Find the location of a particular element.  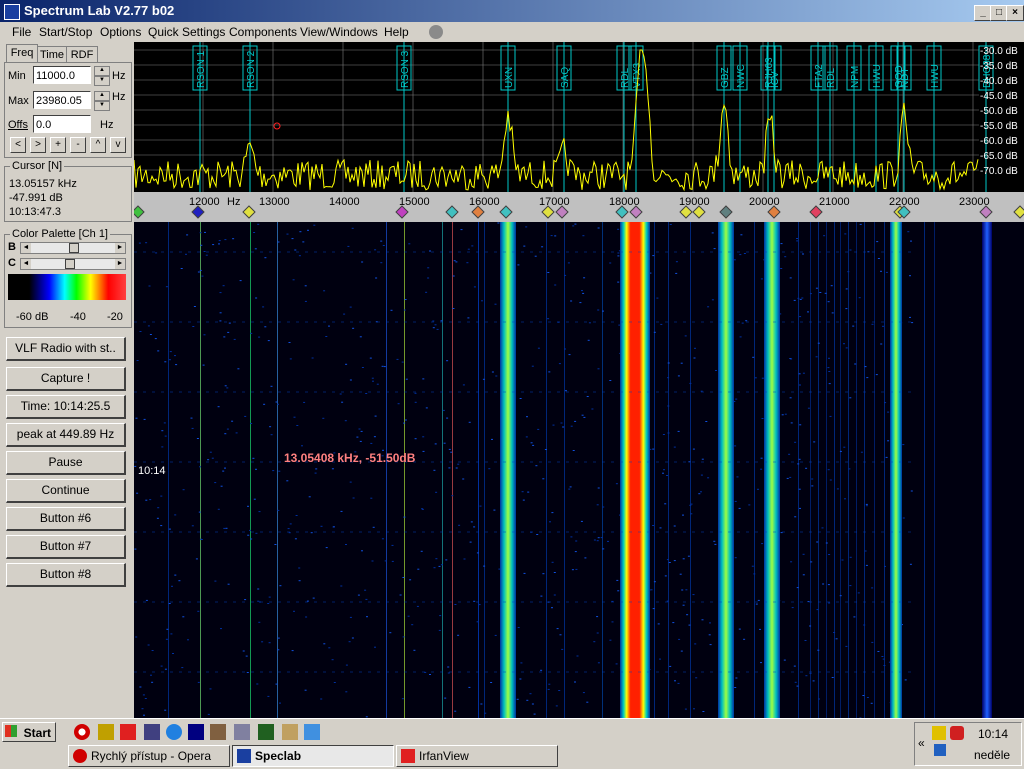

opera-icon is located at coordinates (82, 732).